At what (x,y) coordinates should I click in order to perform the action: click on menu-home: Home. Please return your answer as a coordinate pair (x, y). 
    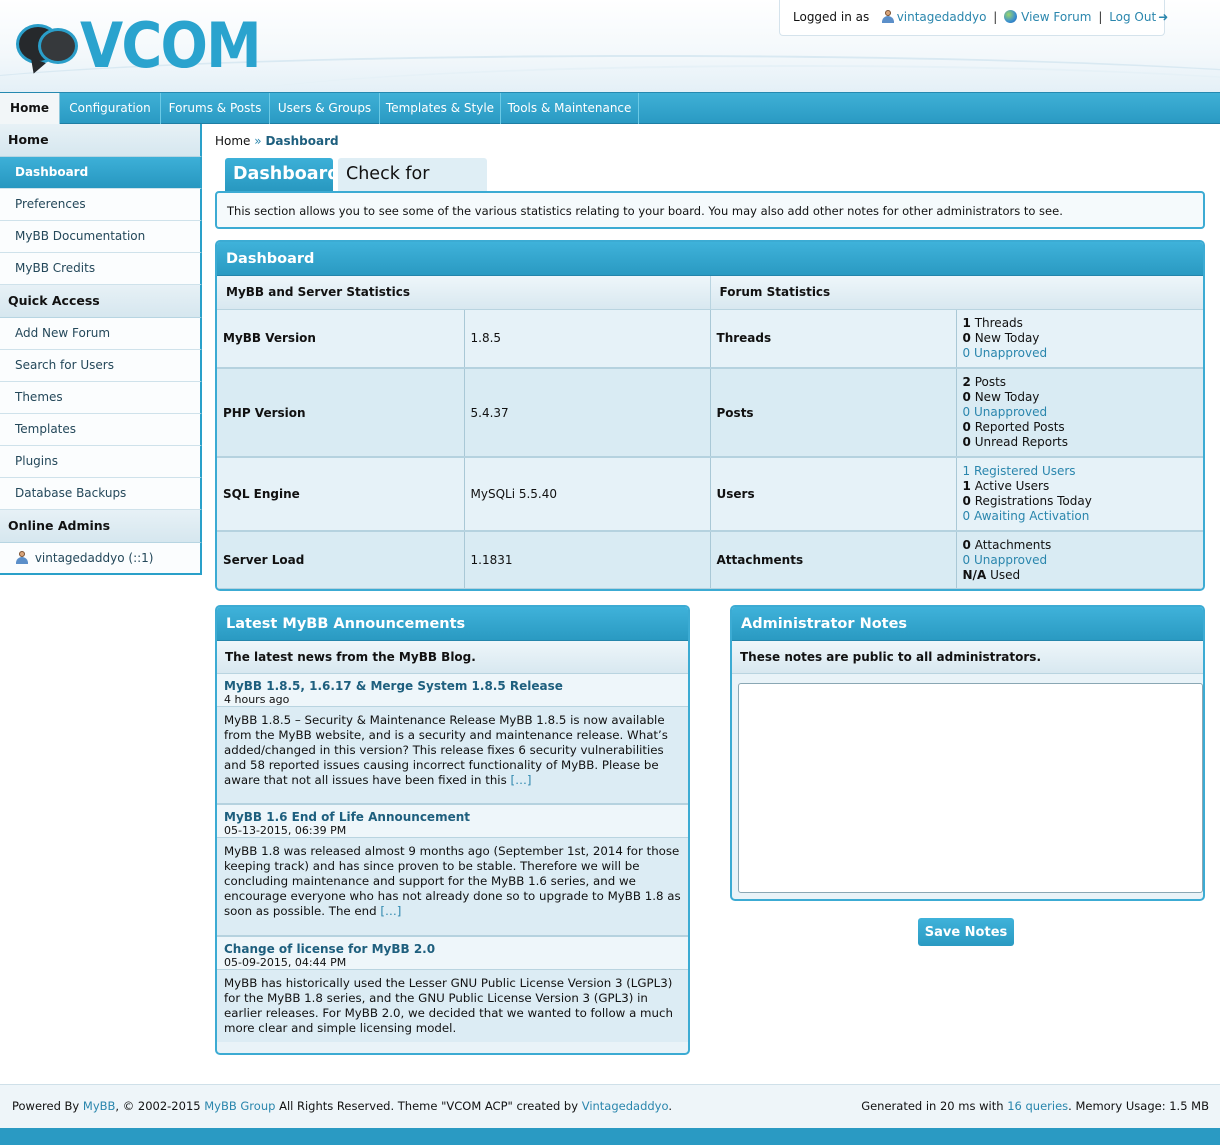
    Looking at the image, I should click on (30, 108).